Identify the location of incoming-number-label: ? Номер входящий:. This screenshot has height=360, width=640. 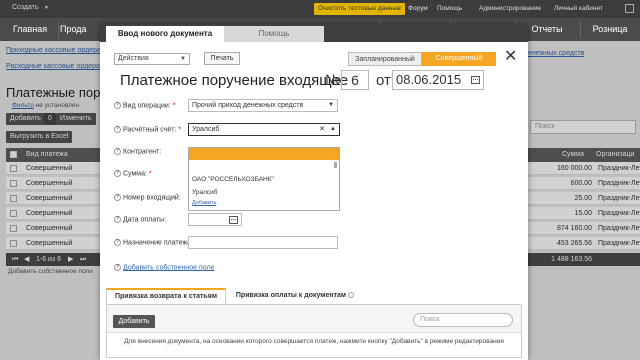
(147, 197).